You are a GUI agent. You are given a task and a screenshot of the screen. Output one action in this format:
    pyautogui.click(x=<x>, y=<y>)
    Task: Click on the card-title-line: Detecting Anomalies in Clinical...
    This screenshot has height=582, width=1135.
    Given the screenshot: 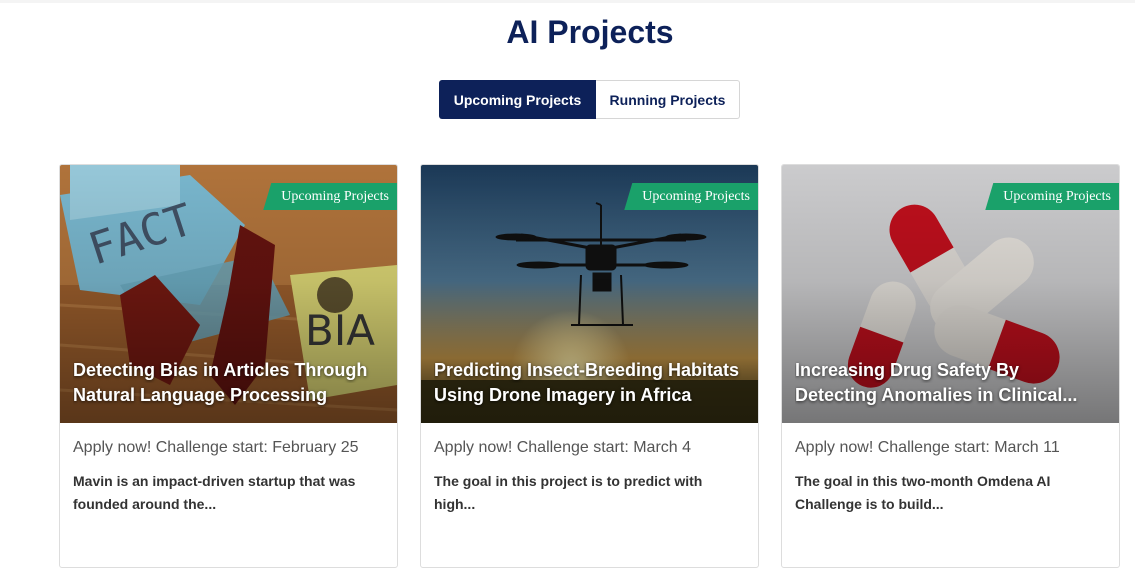 What is the action you would take?
    pyautogui.click(x=936, y=395)
    